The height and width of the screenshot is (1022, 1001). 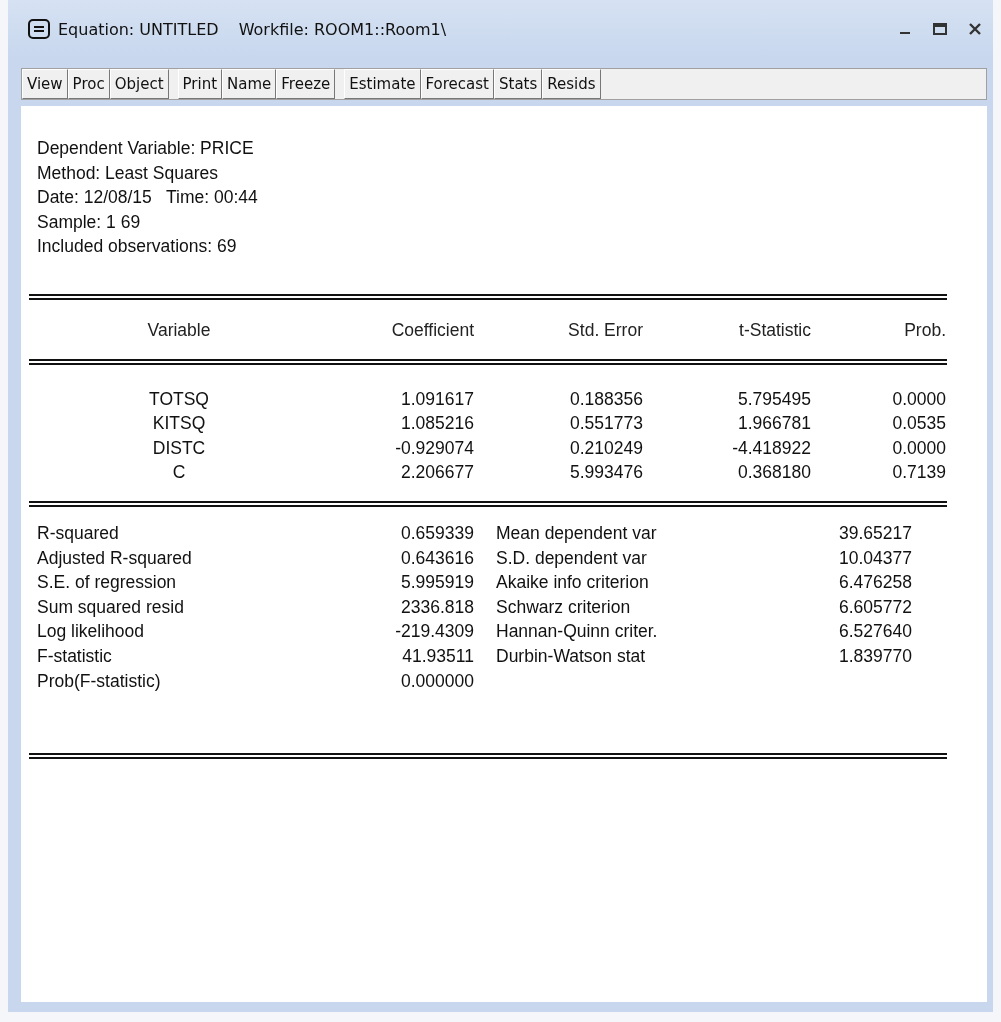 What do you see at coordinates (563, 607) in the screenshot?
I see `statistic-label: Schwarz criterion` at bounding box center [563, 607].